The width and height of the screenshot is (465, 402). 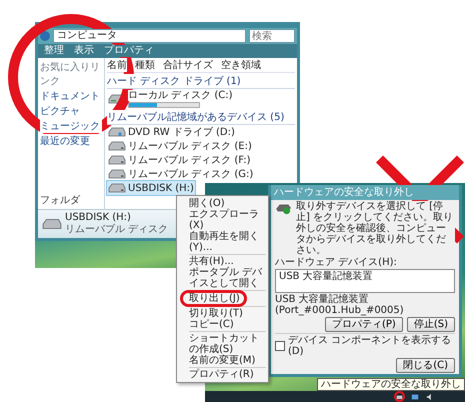 I want to click on drive-item: USBDISK (H:), so click(x=151, y=188).